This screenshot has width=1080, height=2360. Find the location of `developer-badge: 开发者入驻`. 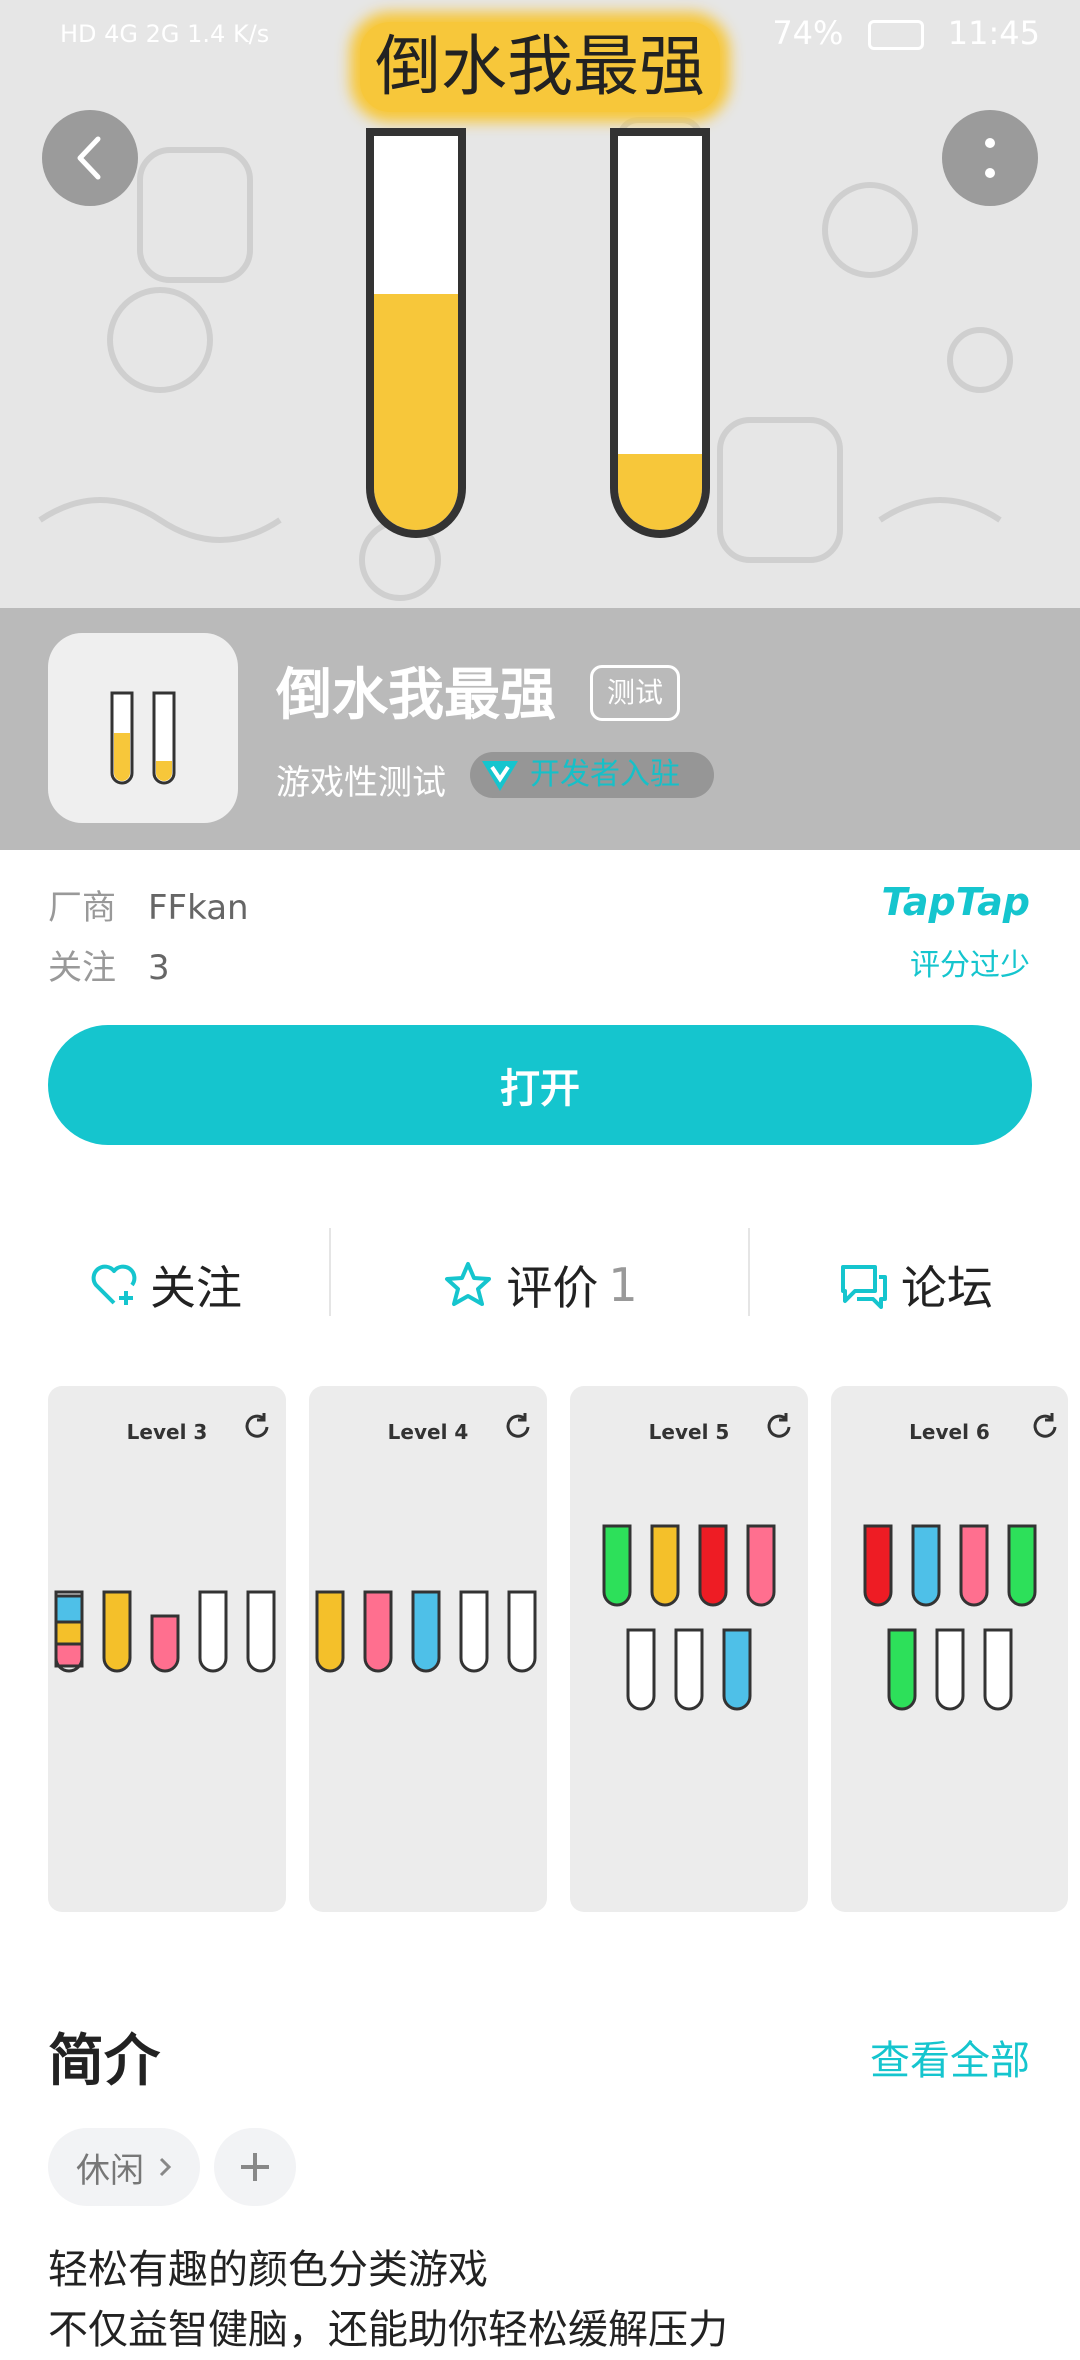

developer-badge: 开发者入驻 is located at coordinates (592, 775).